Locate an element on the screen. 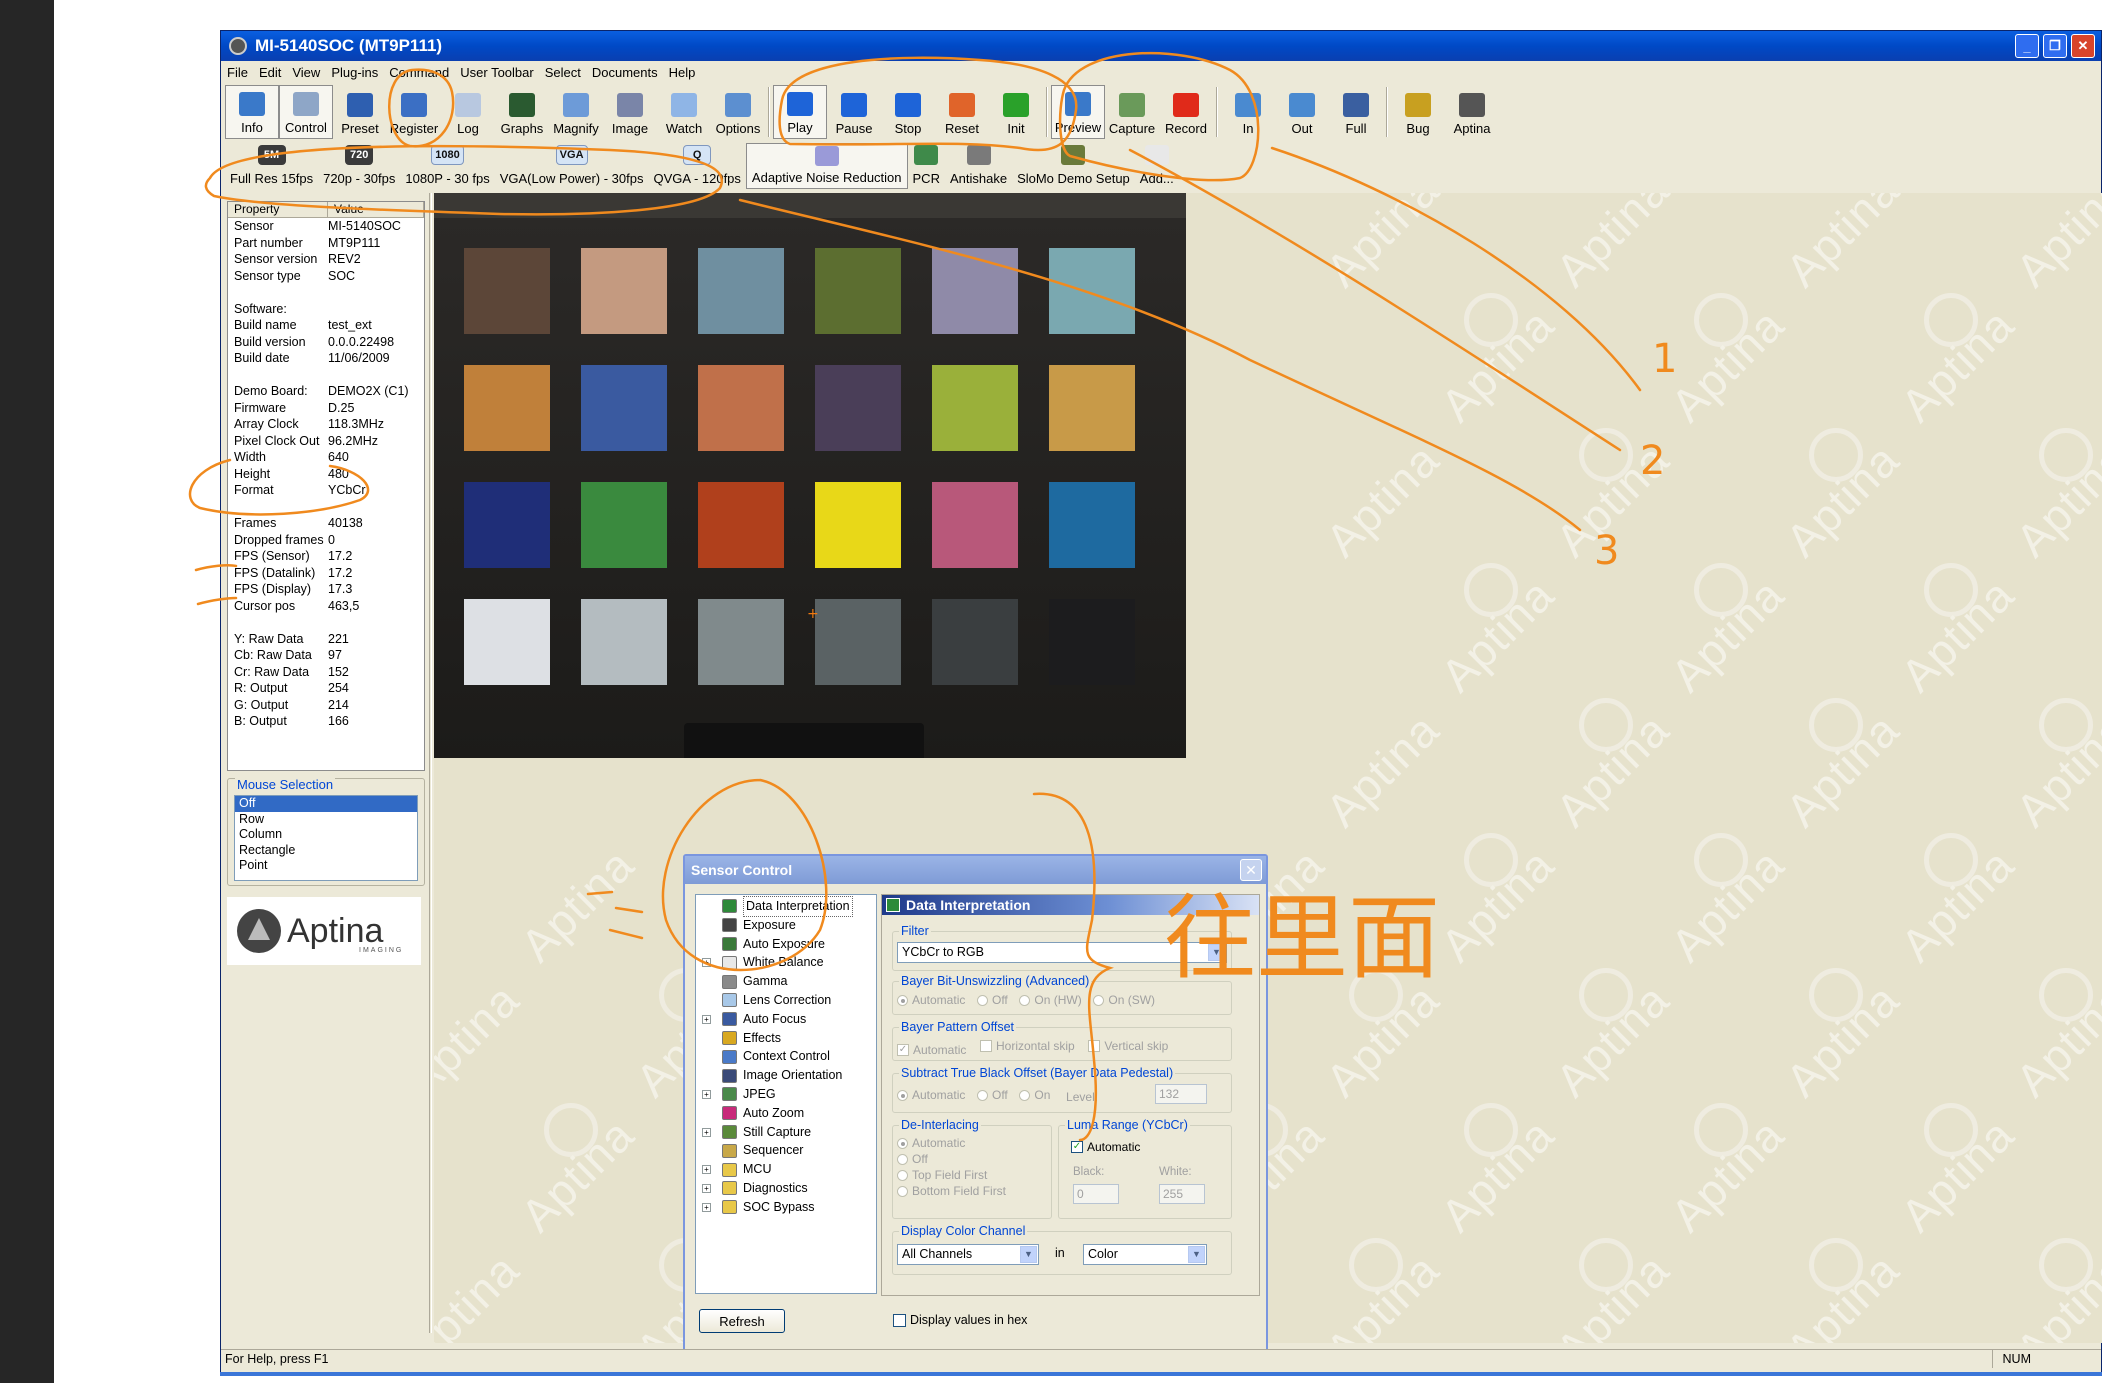 The width and height of the screenshot is (2108, 1383). vertical-skip-checkbox: Vertical skip is located at coordinates (1128, 1046).